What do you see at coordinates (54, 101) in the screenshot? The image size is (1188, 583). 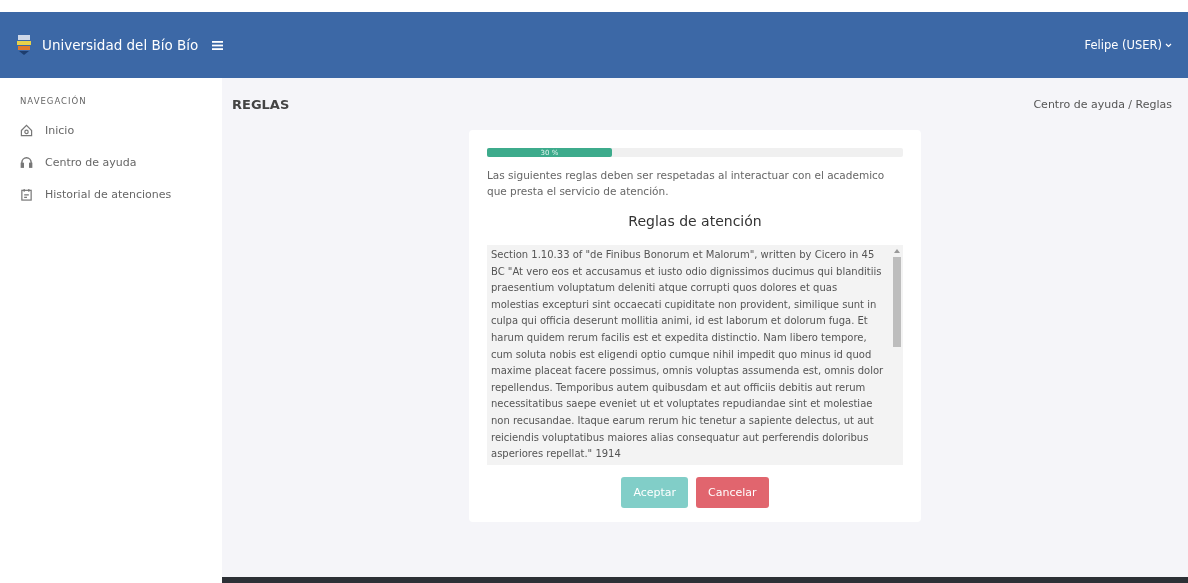 I see `sidebar-heading: NAVEGACIÓN` at bounding box center [54, 101].